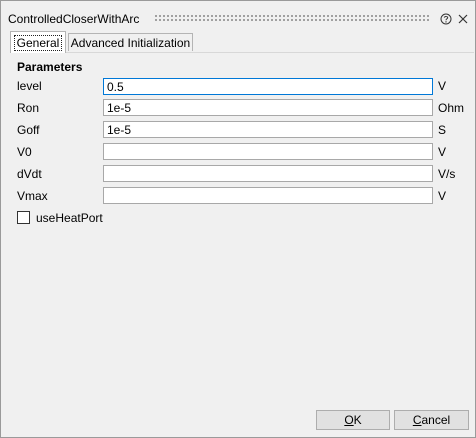 The height and width of the screenshot is (438, 476). I want to click on v0-label: V0, so click(24, 152).